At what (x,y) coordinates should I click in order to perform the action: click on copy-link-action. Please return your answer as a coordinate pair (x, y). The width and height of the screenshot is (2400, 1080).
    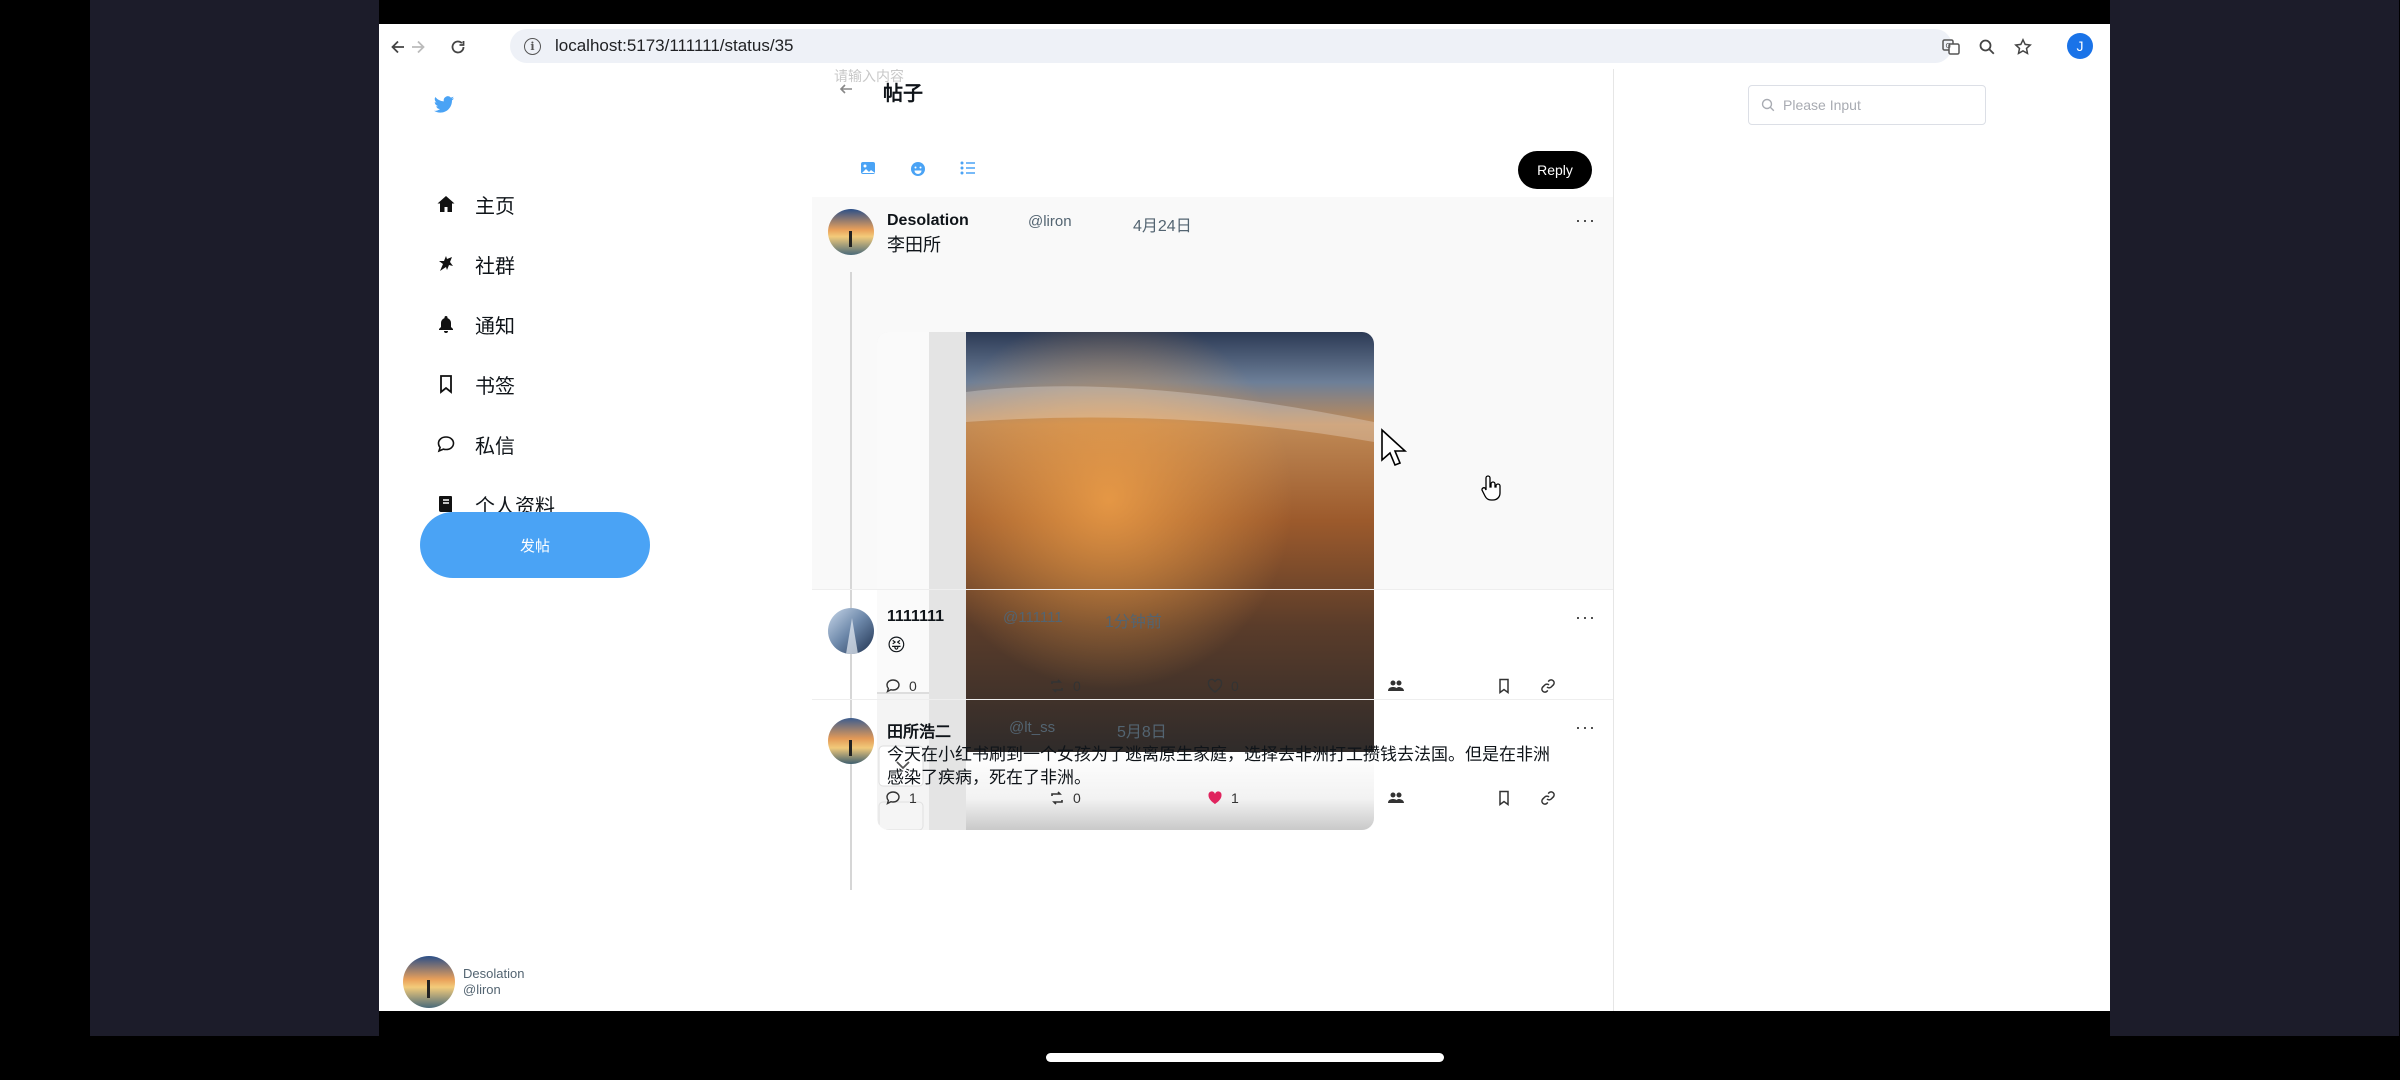
    Looking at the image, I should click on (1548, 686).